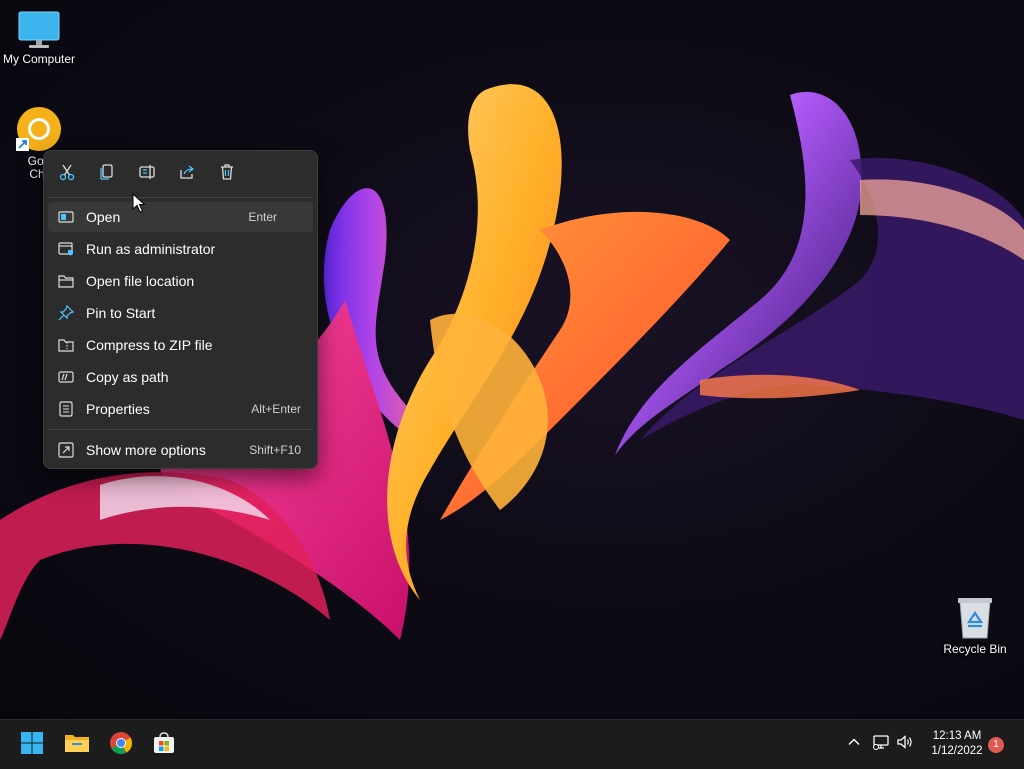 The height and width of the screenshot is (769, 1024). I want to click on desktop-icon-my-computer: My Computer, so click(40, 38).